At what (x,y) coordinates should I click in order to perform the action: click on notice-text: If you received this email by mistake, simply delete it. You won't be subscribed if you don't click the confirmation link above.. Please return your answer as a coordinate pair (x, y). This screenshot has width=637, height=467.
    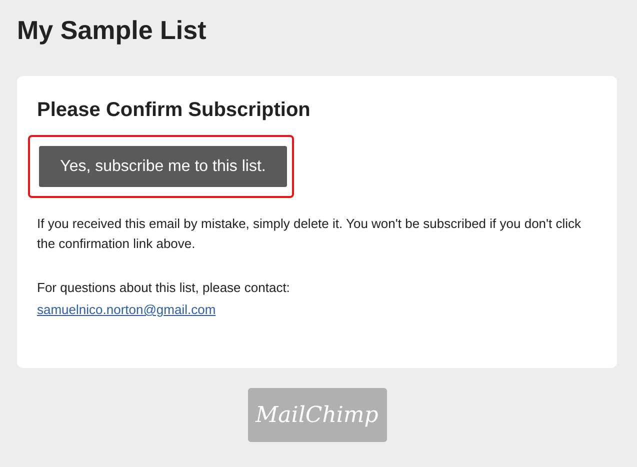
    Looking at the image, I should click on (309, 234).